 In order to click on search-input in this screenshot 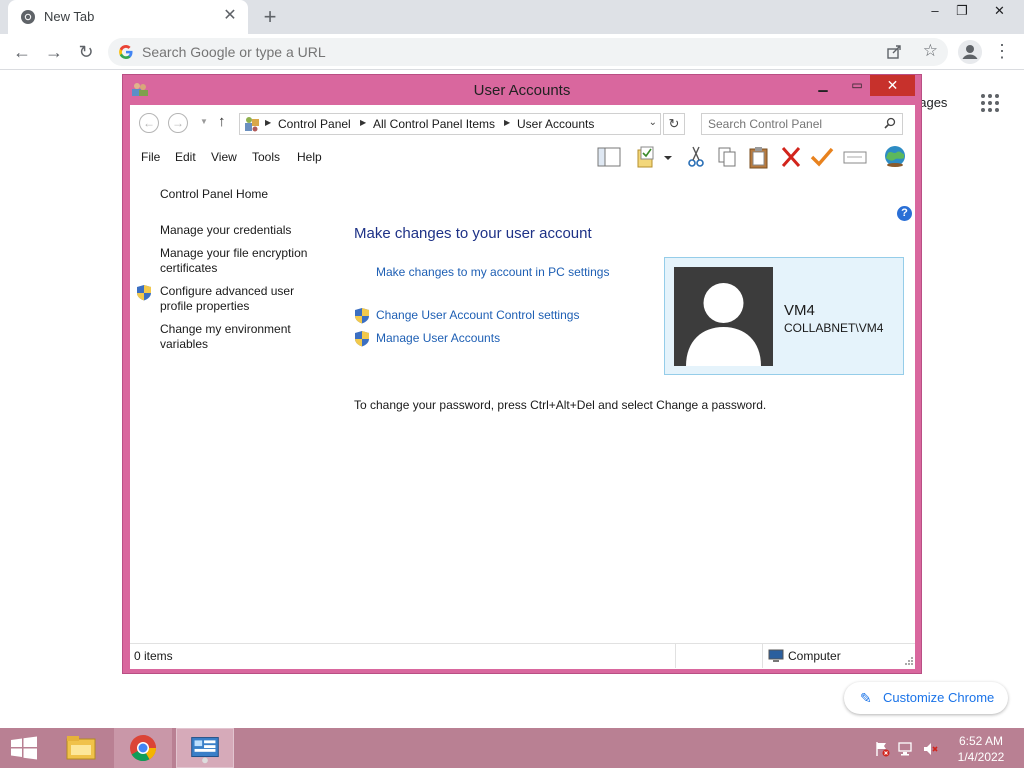, I will do `click(793, 124)`.